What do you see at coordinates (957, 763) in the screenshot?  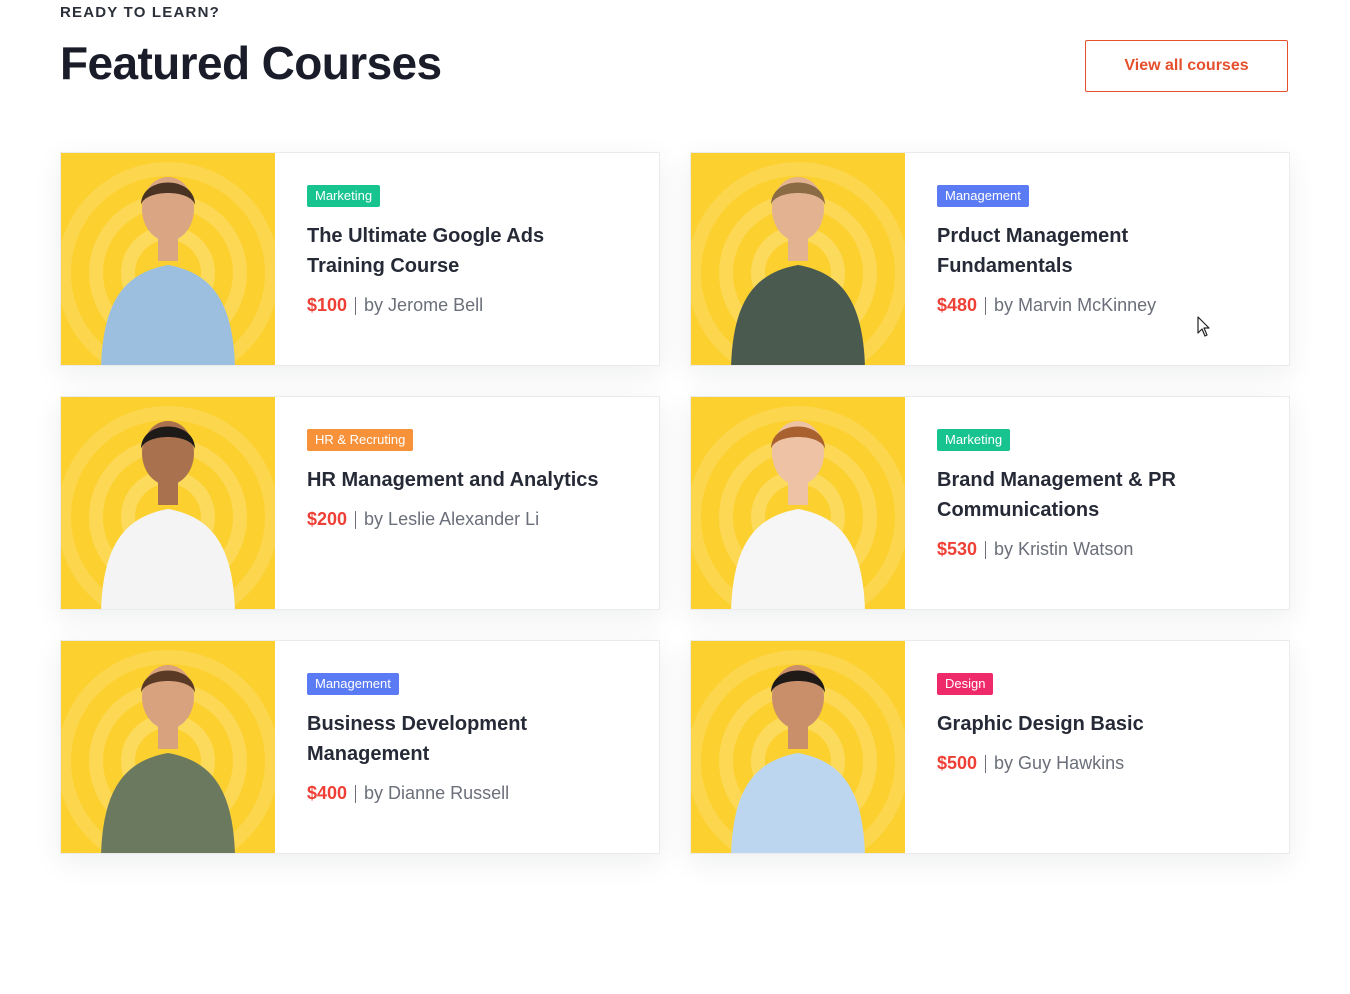 I see `course-price: $500` at bounding box center [957, 763].